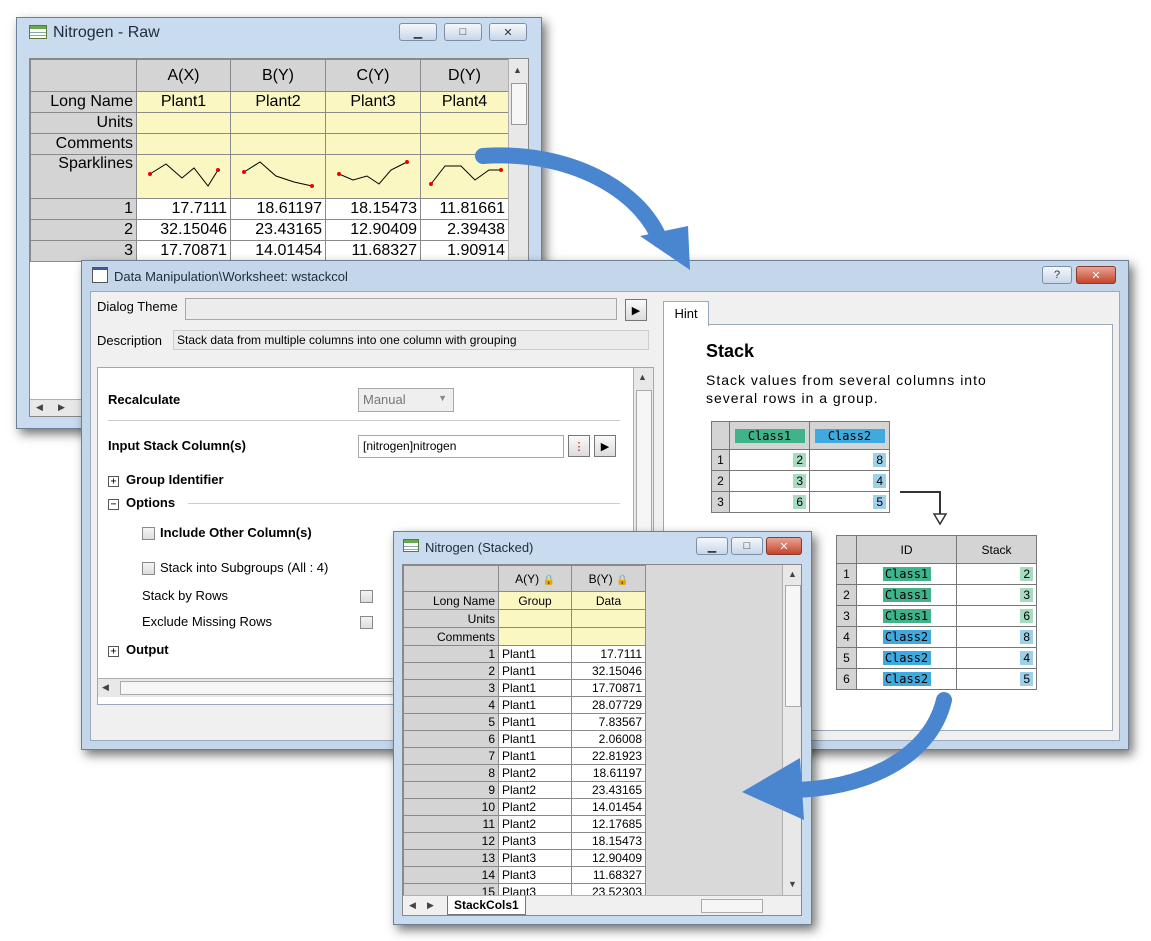  I want to click on arrow-hint-to-stacked, so click(867, 745).